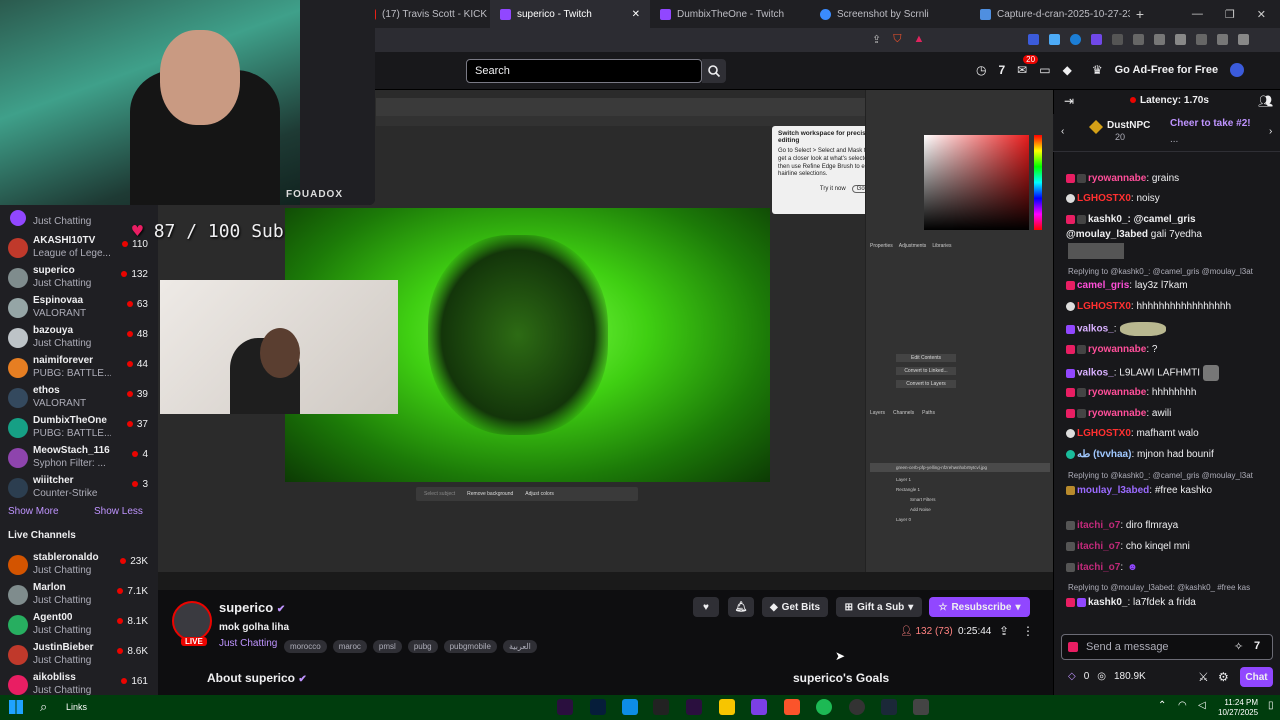 The width and height of the screenshot is (1280, 720). Describe the element at coordinates (1180, 39) in the screenshot. I see `sidebar-icon` at that location.